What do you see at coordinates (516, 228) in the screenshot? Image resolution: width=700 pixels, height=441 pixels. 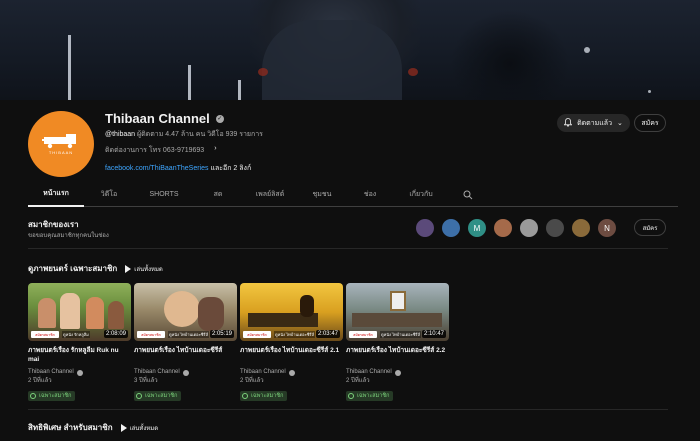 I see `member-avatar-list: M N` at bounding box center [516, 228].